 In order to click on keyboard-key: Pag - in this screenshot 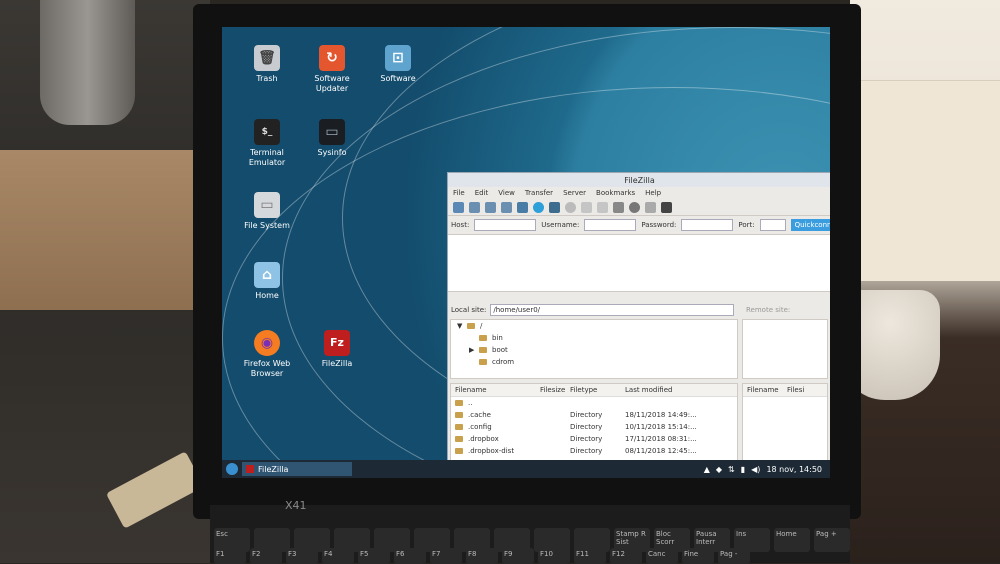, I will do `click(734, 556)`.